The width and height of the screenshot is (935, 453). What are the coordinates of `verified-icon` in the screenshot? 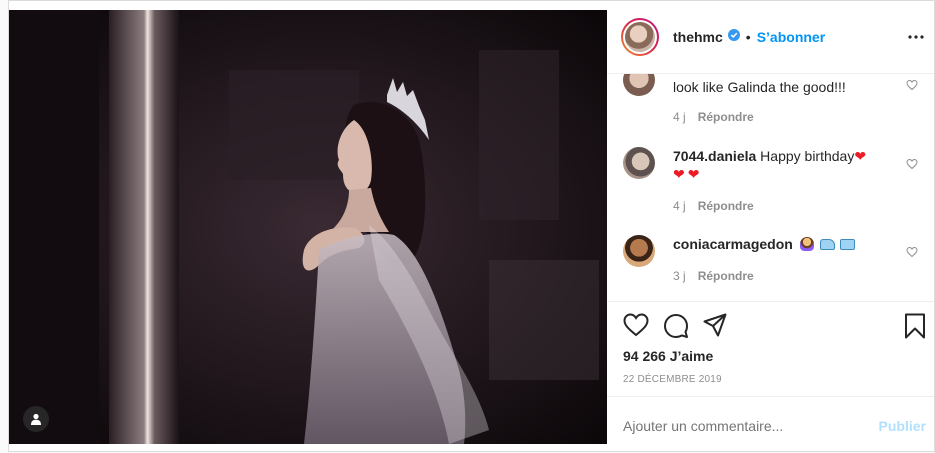 It's located at (733, 37).